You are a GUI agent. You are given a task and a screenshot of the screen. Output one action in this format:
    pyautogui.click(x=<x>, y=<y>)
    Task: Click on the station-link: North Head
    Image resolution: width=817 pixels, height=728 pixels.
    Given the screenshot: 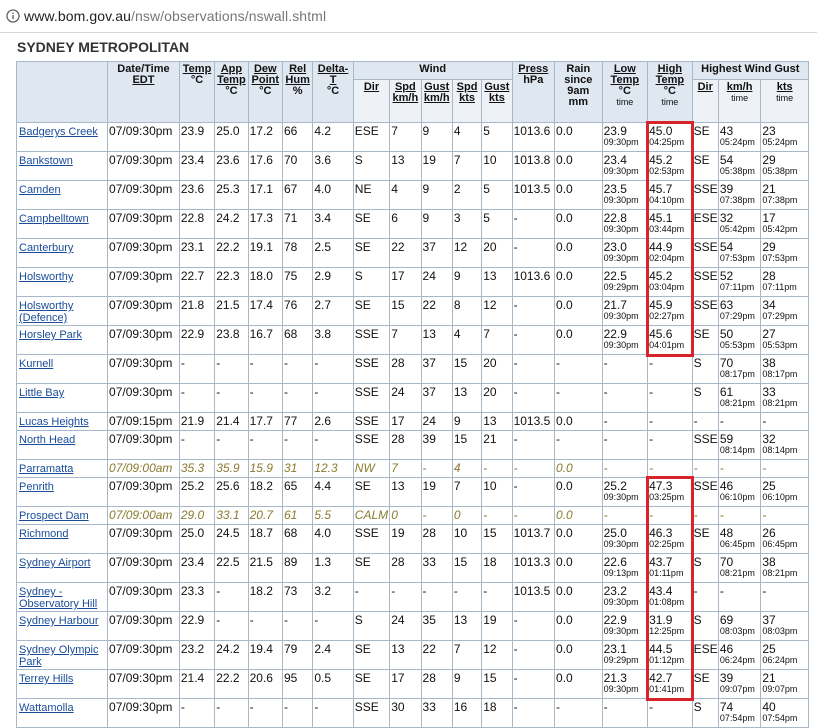 What is the action you would take?
    pyautogui.click(x=47, y=440)
    